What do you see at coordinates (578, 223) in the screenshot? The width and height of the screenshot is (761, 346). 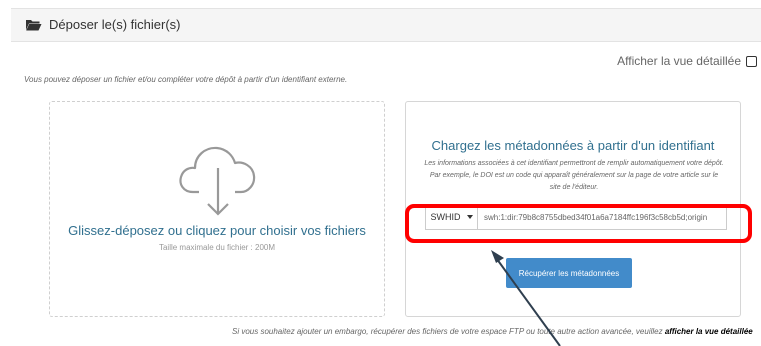 I see `highlight-annotation` at bounding box center [578, 223].